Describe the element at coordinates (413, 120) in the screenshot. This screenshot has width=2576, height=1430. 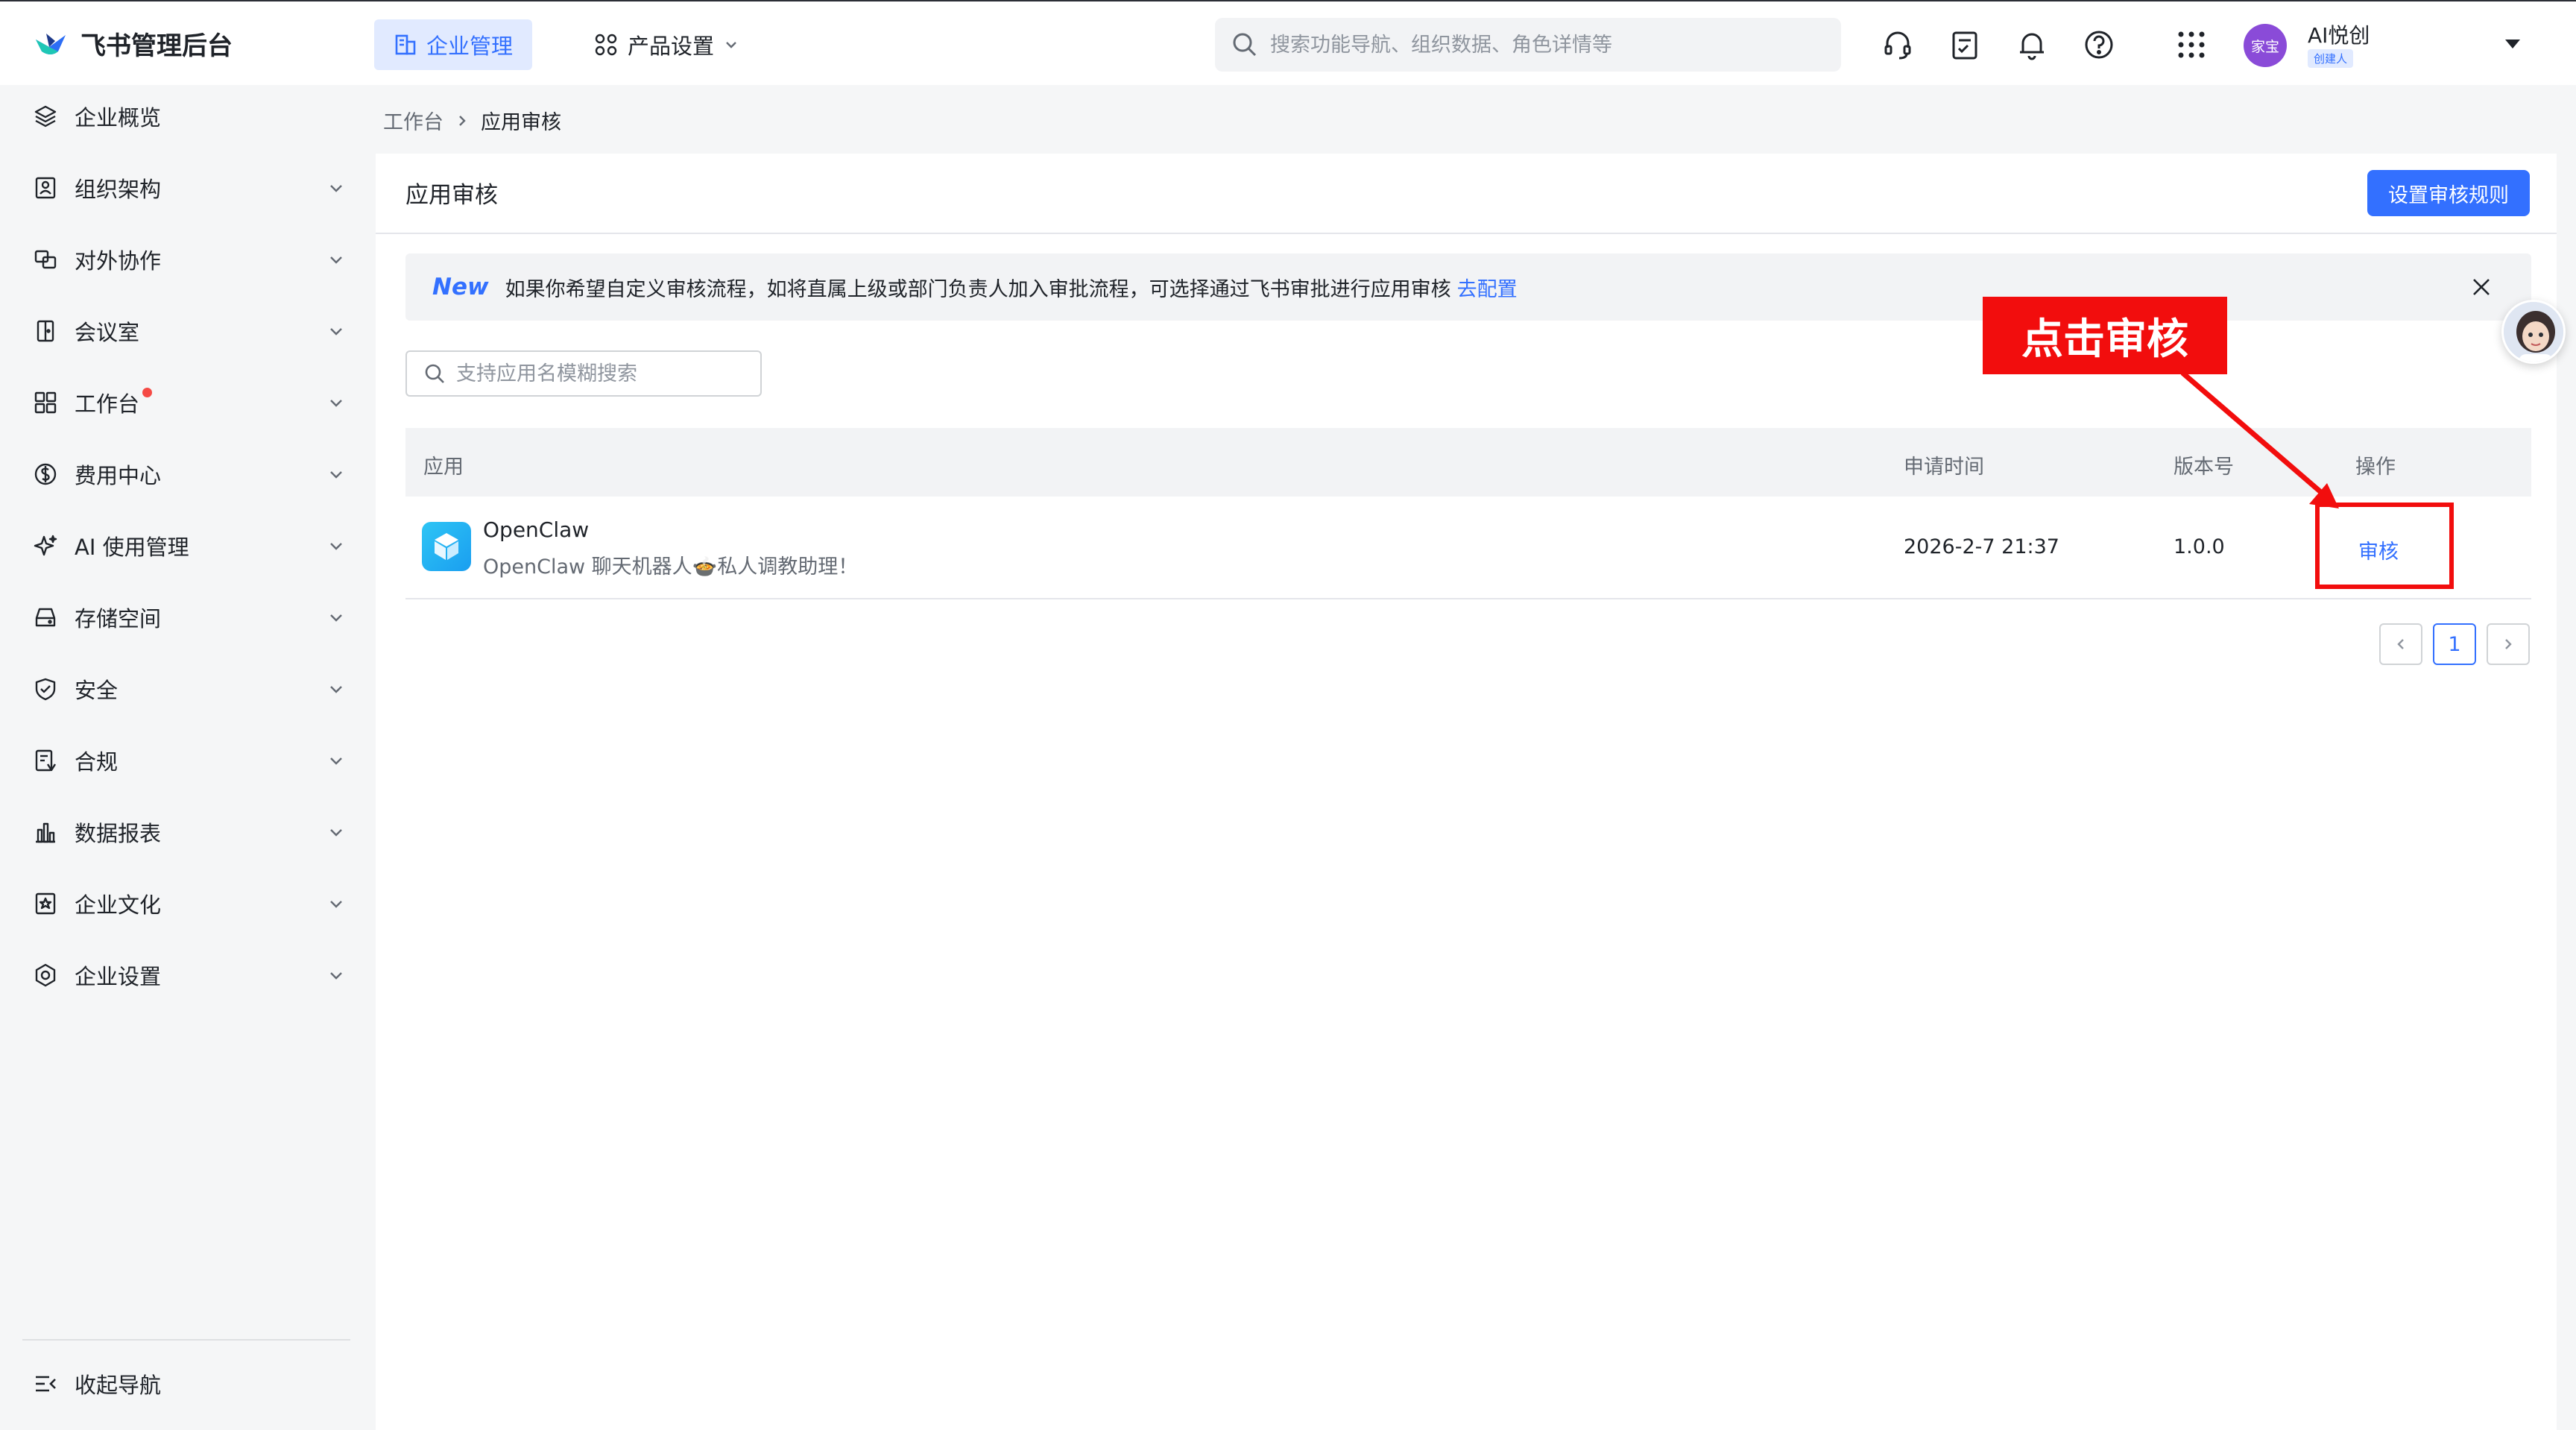
I see `breadcrumb-parent: 工作台` at that location.